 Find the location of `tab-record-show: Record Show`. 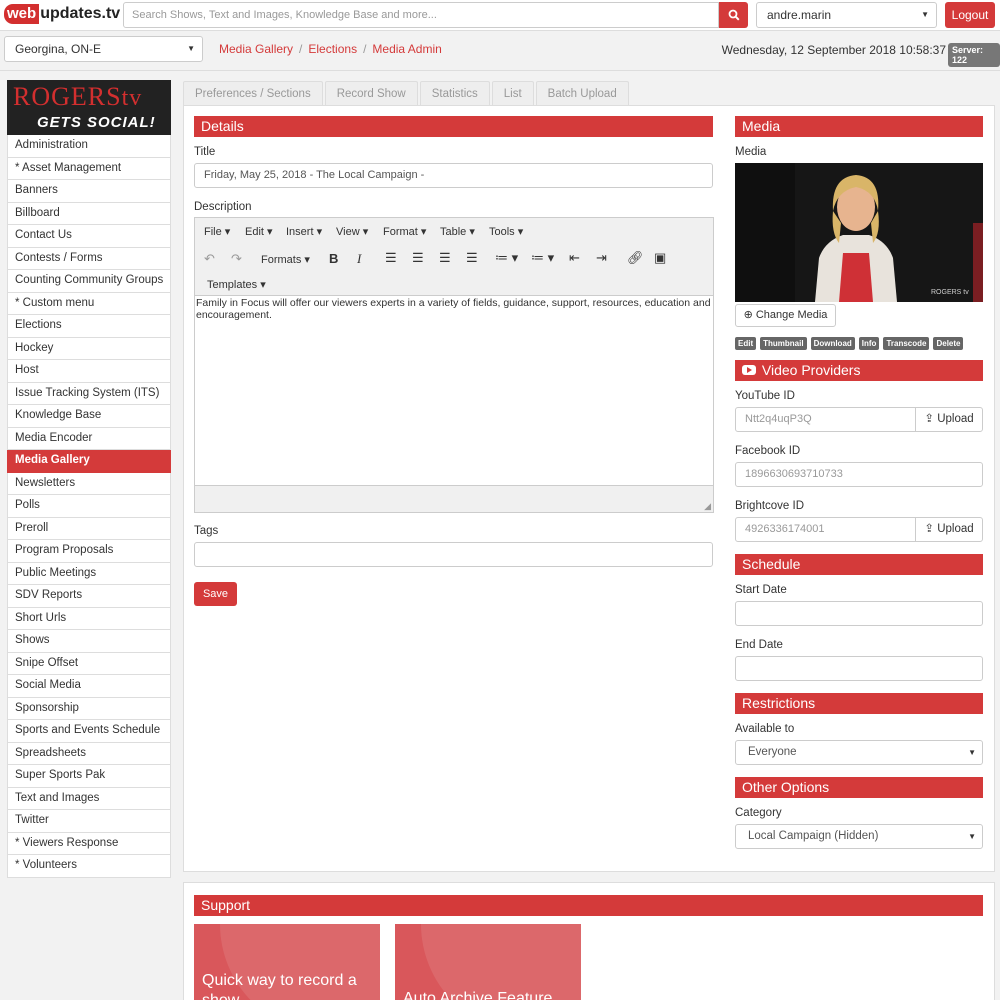

tab-record-show: Record Show is located at coordinates (371, 93).